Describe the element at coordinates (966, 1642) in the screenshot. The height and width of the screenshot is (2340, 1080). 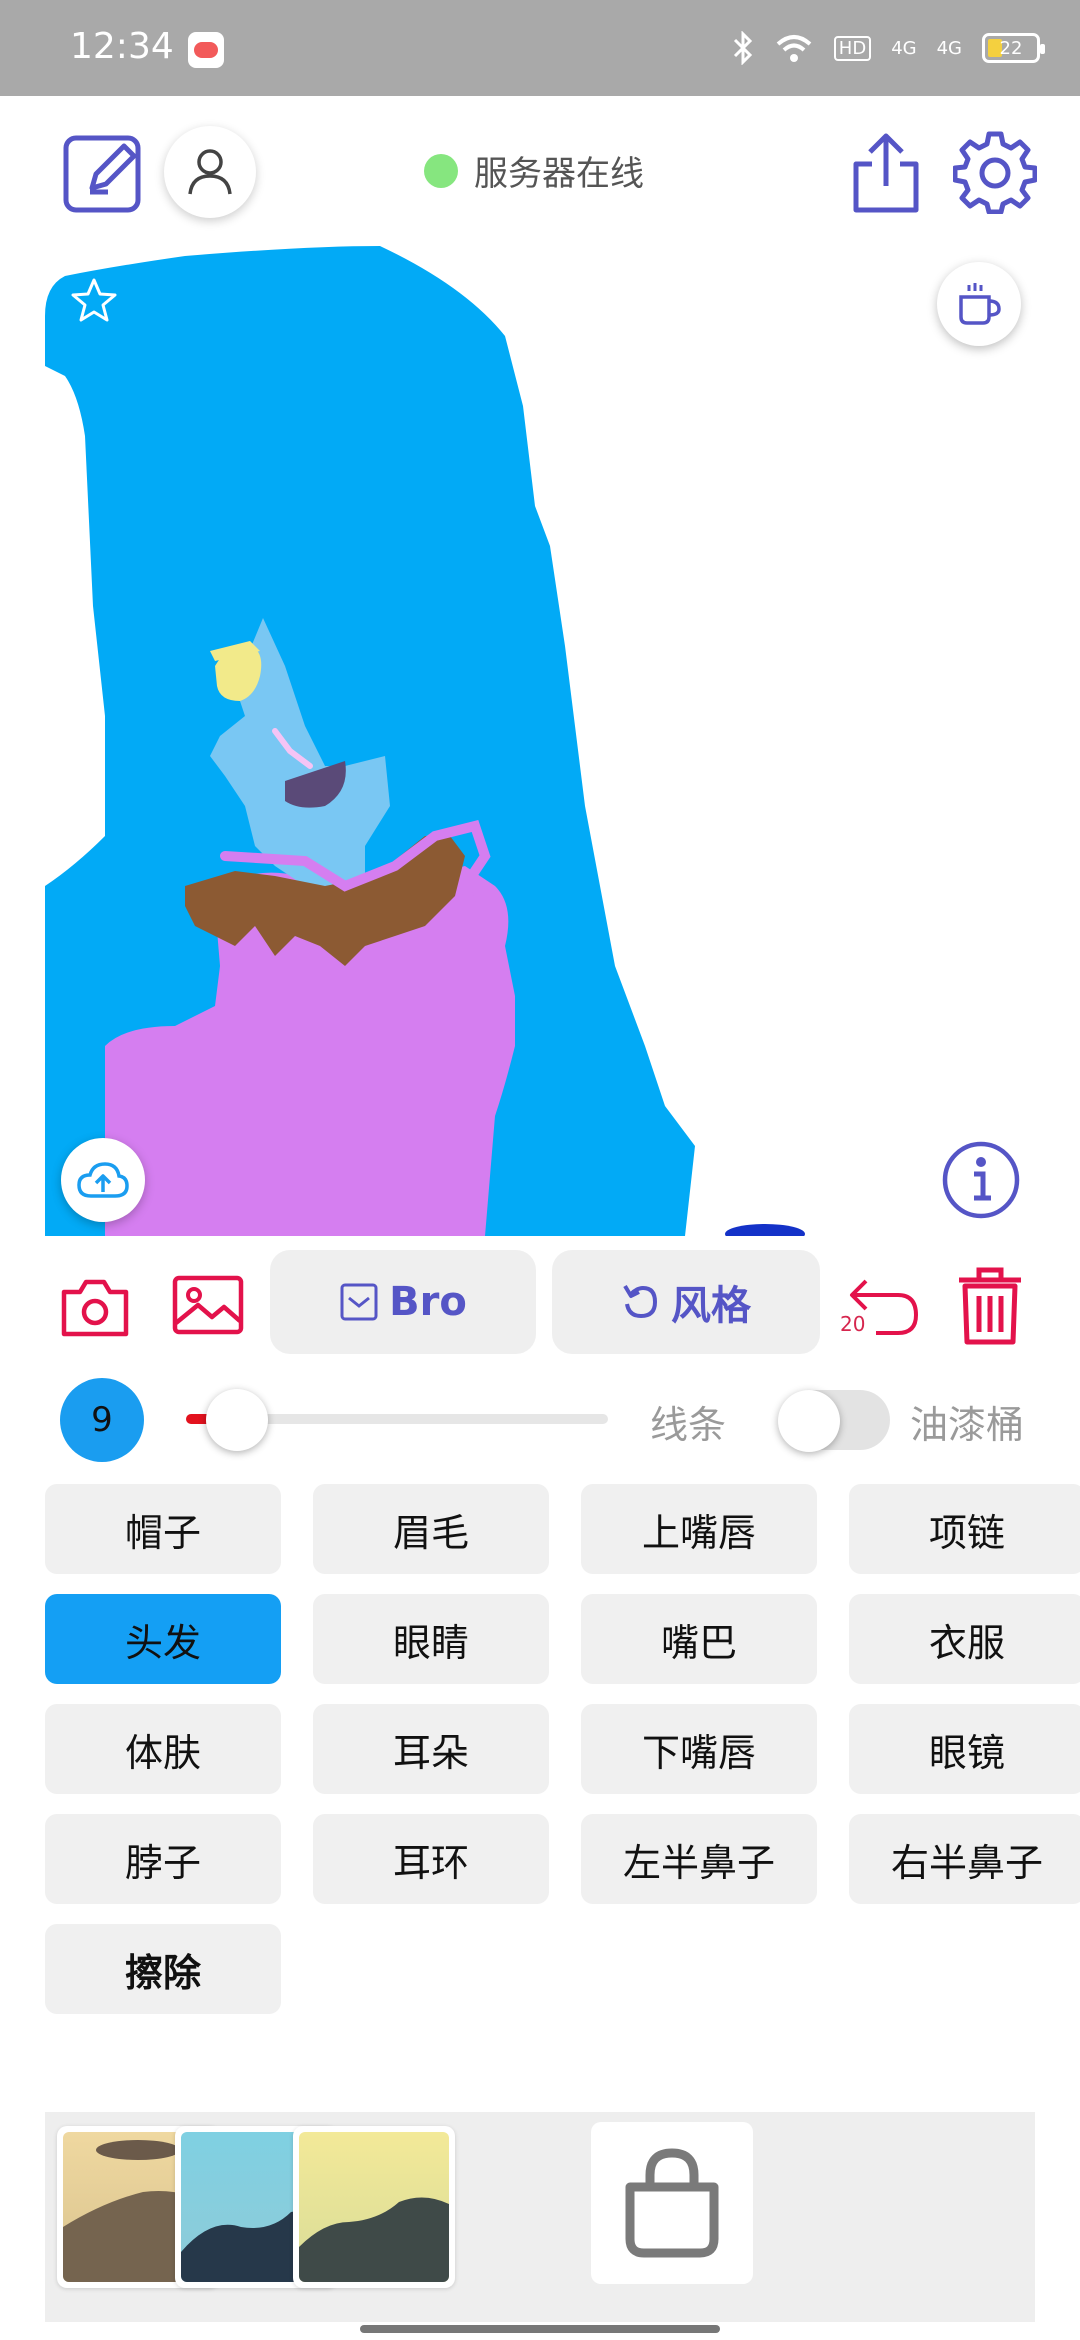
I see `part-label: 衣服` at that location.